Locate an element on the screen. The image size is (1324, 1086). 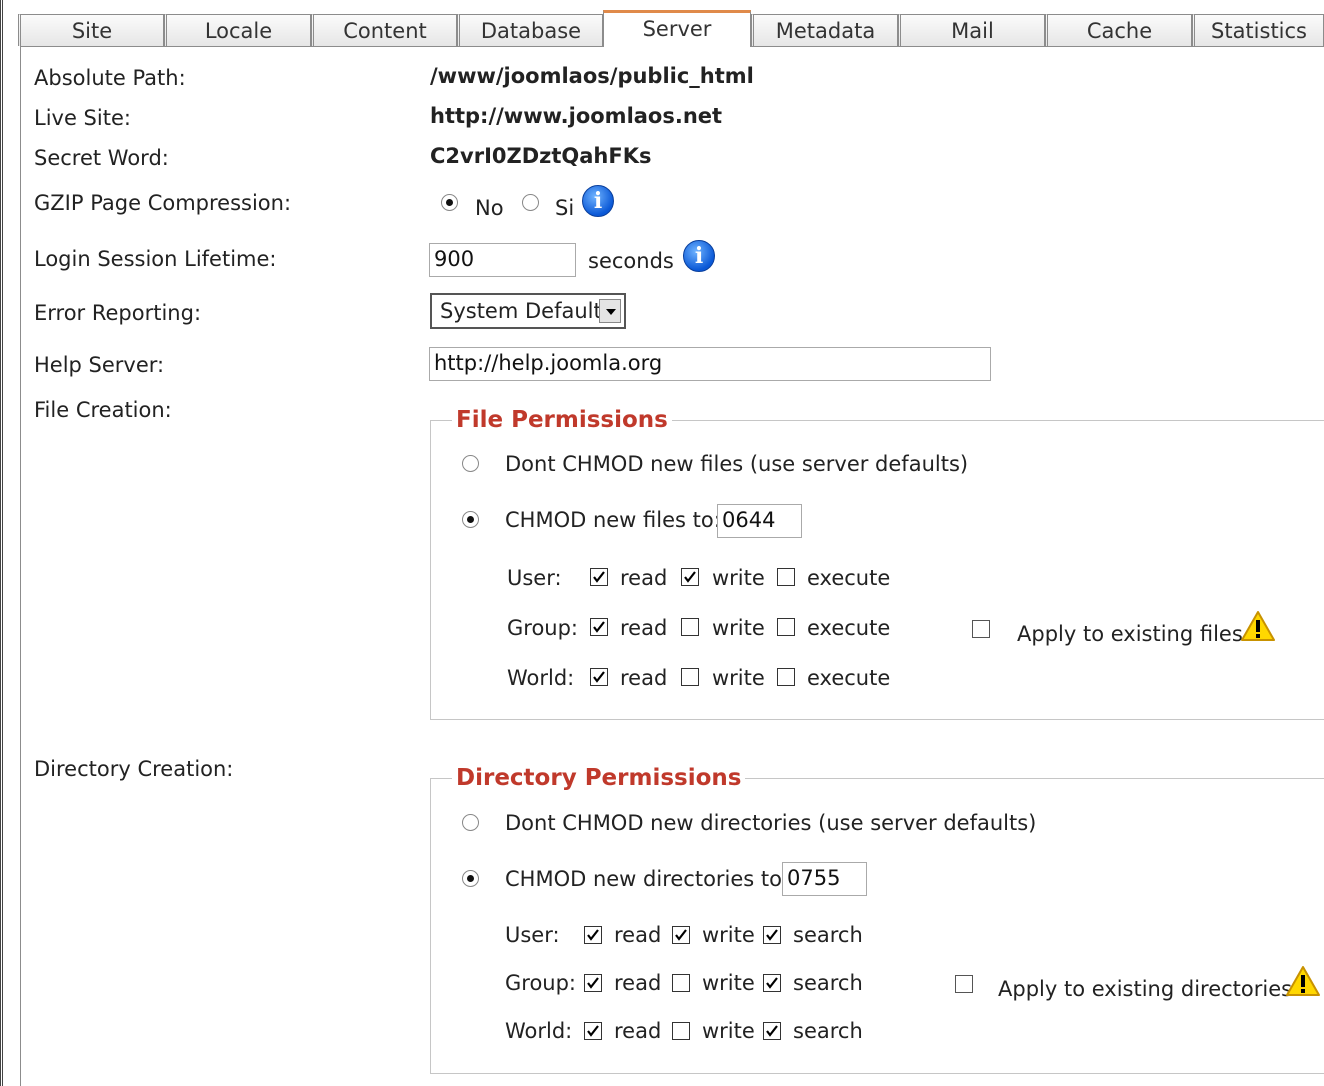
tab-site: Site is located at coordinates (91, 30).